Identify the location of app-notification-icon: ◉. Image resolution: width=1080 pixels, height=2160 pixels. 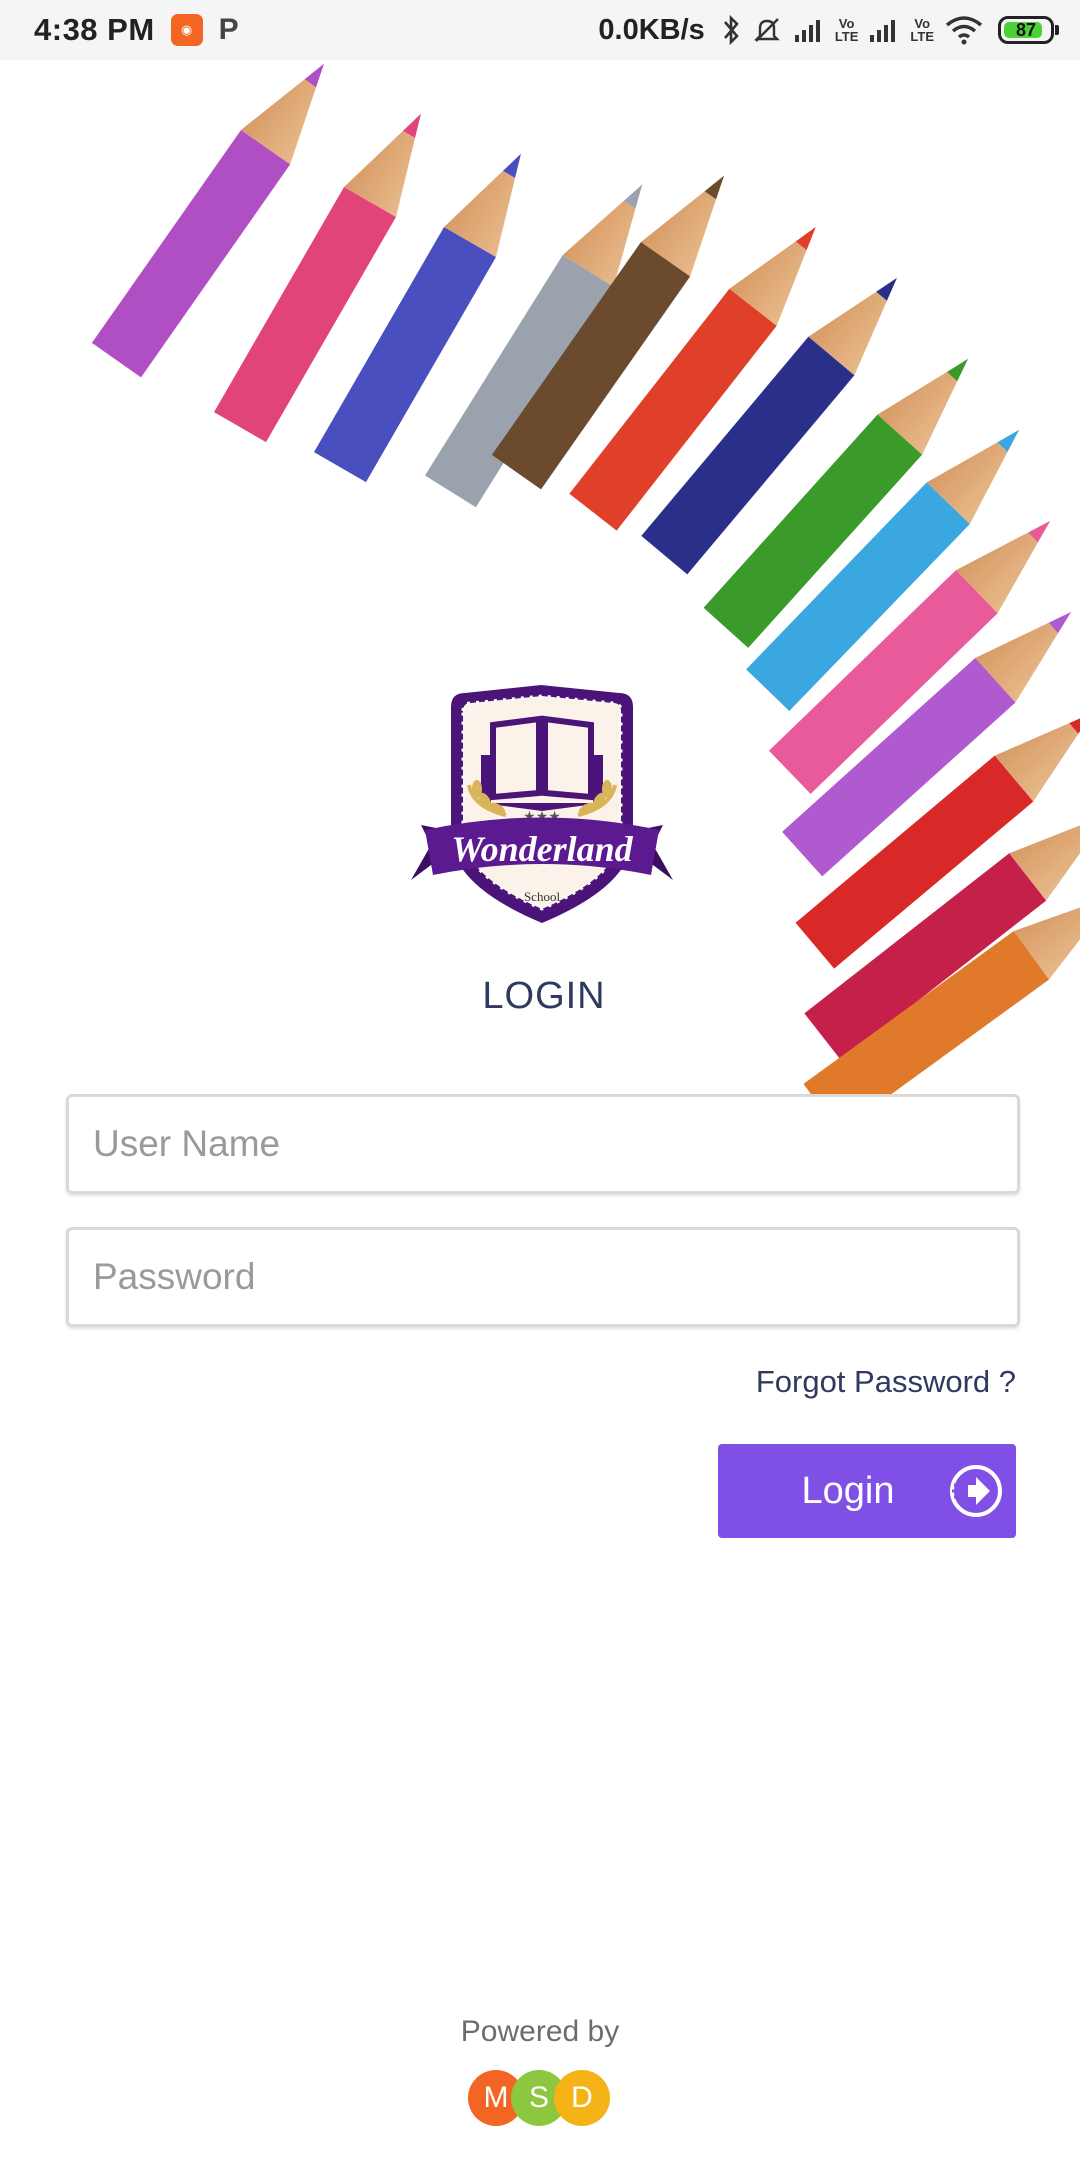
(186, 30).